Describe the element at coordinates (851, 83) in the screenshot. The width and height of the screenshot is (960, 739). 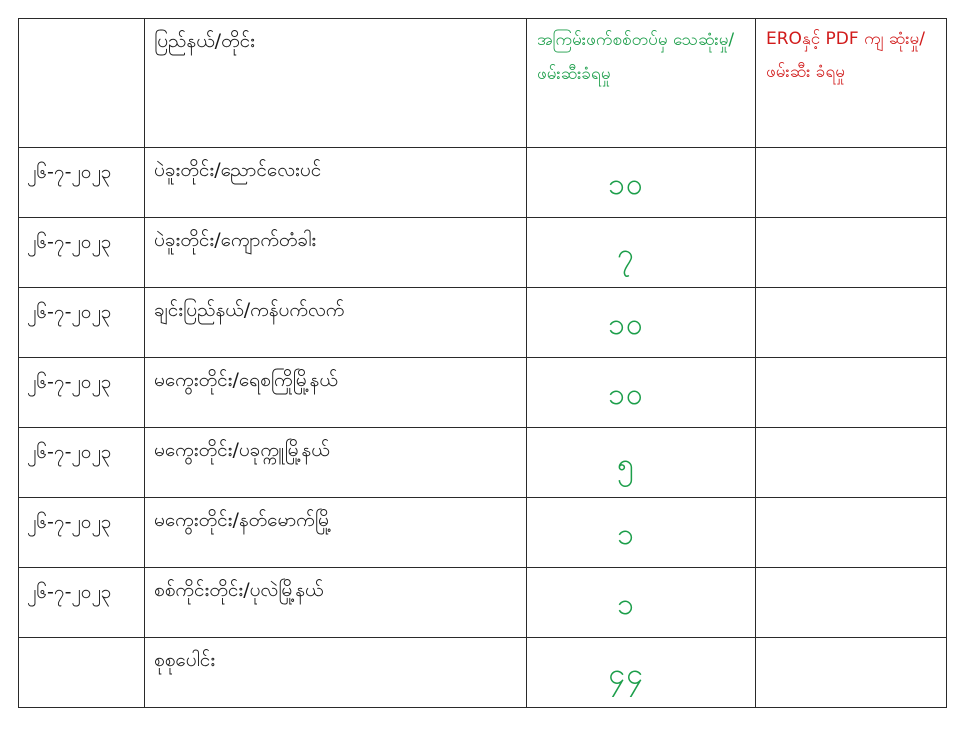
I see `header-ero-cell: EROနှင့် PDF ကျ ဆုံးမှု/ ဖမ်းဆီး ခံရမှု` at that location.